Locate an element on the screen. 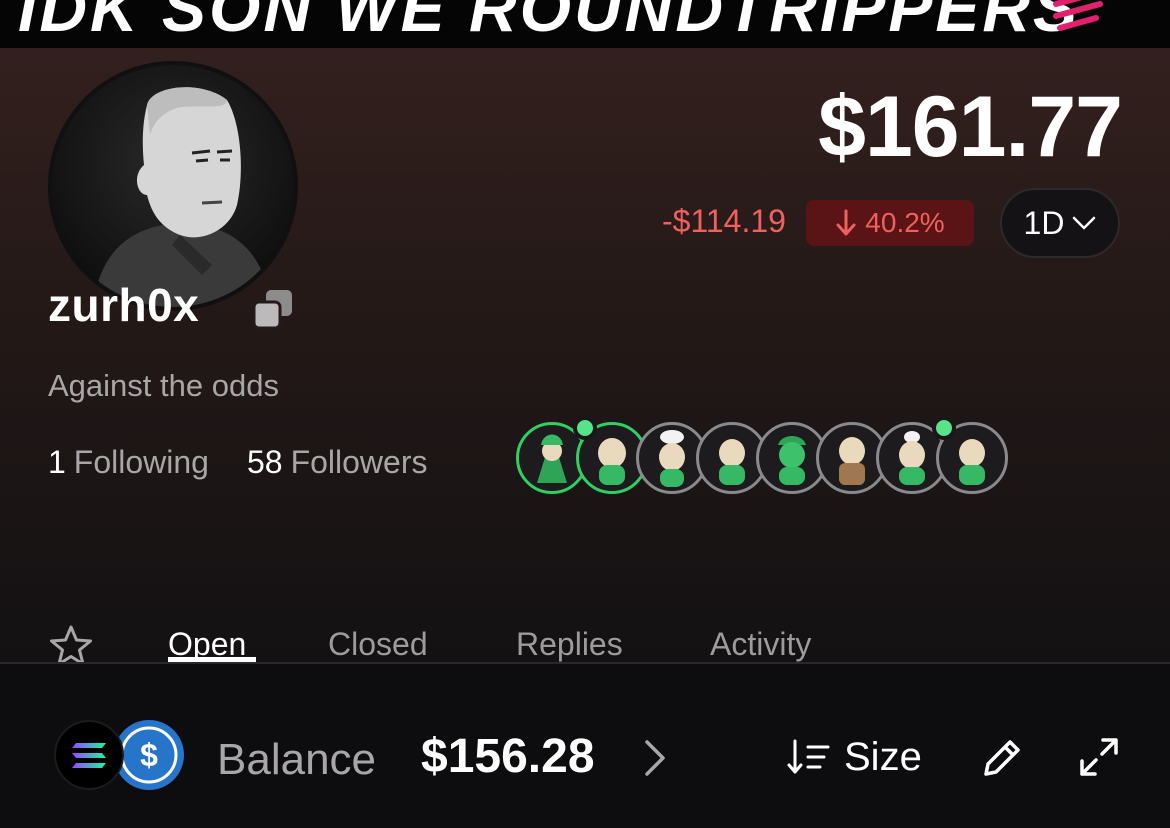 Image resolution: width=1170 pixels, height=828 pixels. username: zurh0x is located at coordinates (124, 305).